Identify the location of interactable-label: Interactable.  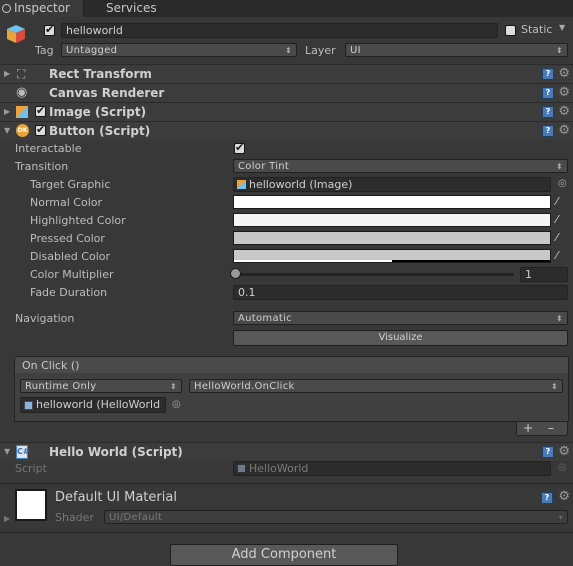
(48, 148).